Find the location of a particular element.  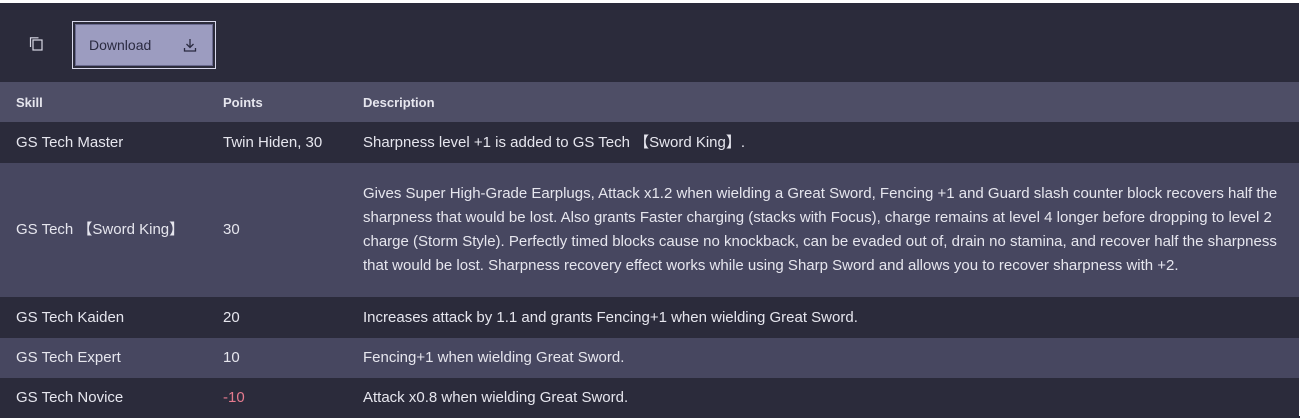

skill-cell: GS Tech Kaiden is located at coordinates (70, 317).